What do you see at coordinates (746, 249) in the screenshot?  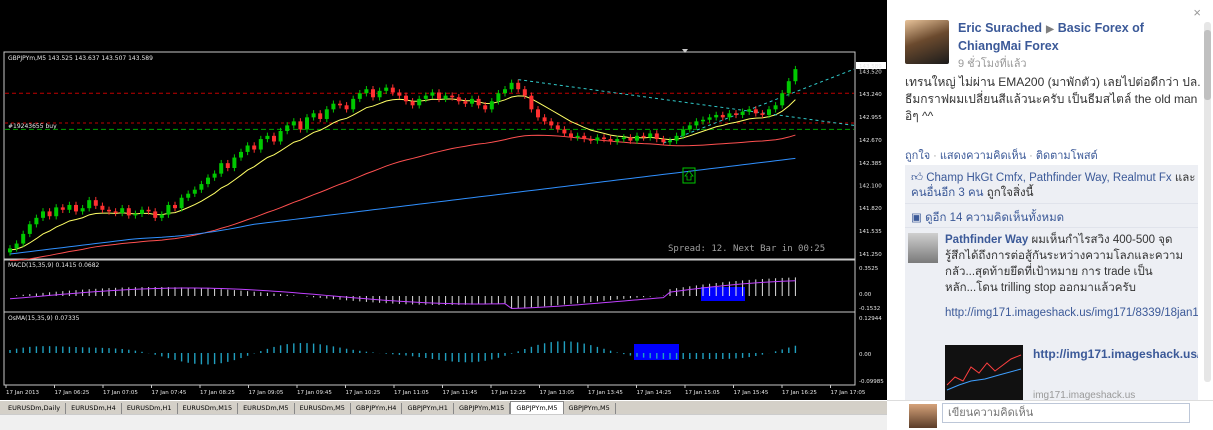 I see `spread-label: Spread: 12. Next Bar in 00:25` at bounding box center [746, 249].